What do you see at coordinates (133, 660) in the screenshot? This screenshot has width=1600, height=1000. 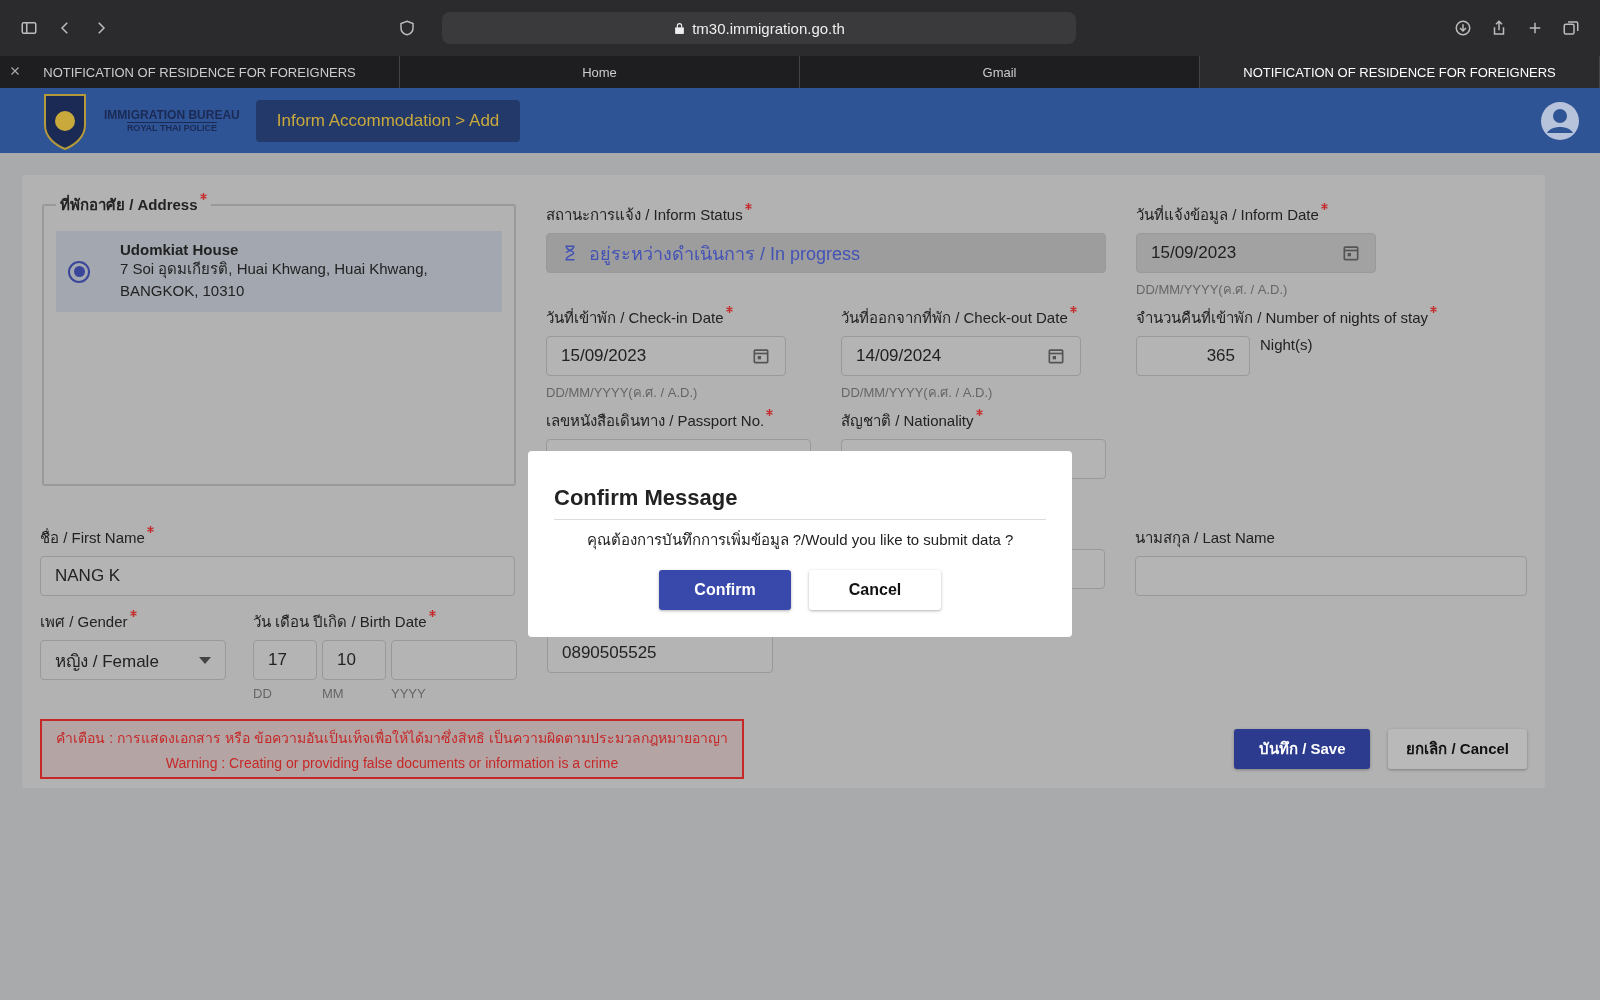 I see `gender-select: หญิง / Female` at bounding box center [133, 660].